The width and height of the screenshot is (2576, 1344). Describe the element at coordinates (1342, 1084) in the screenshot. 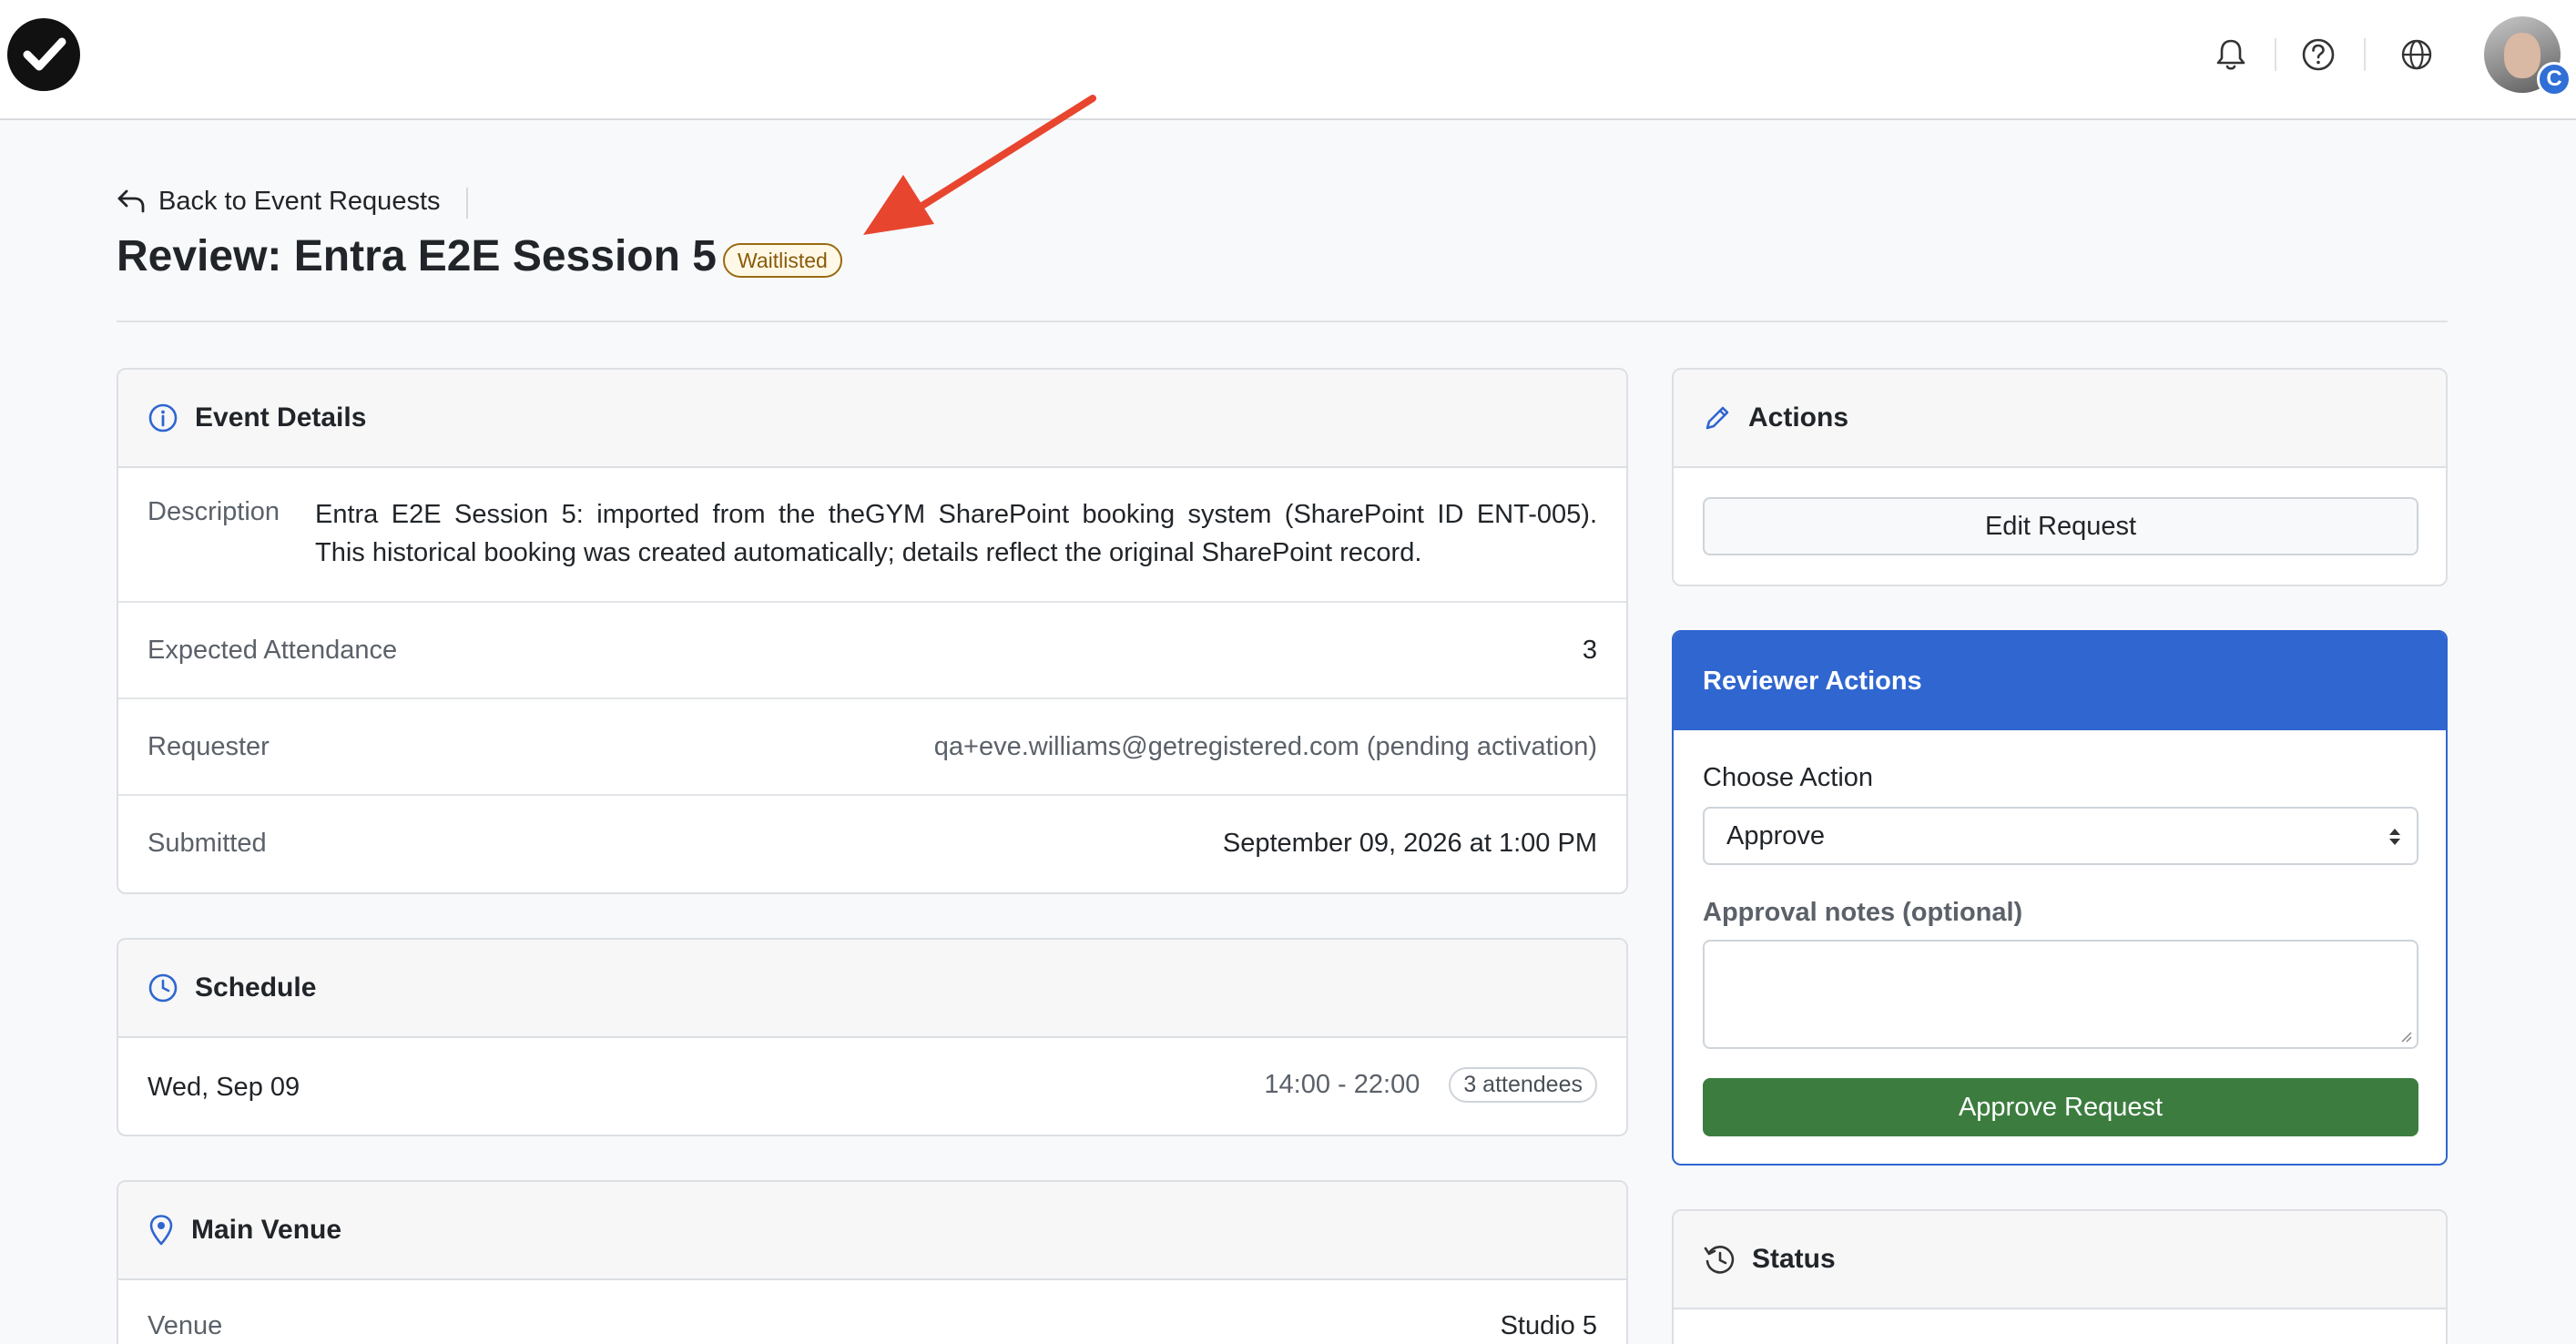

I see `schedule-time: 14:00 - 22:00` at that location.